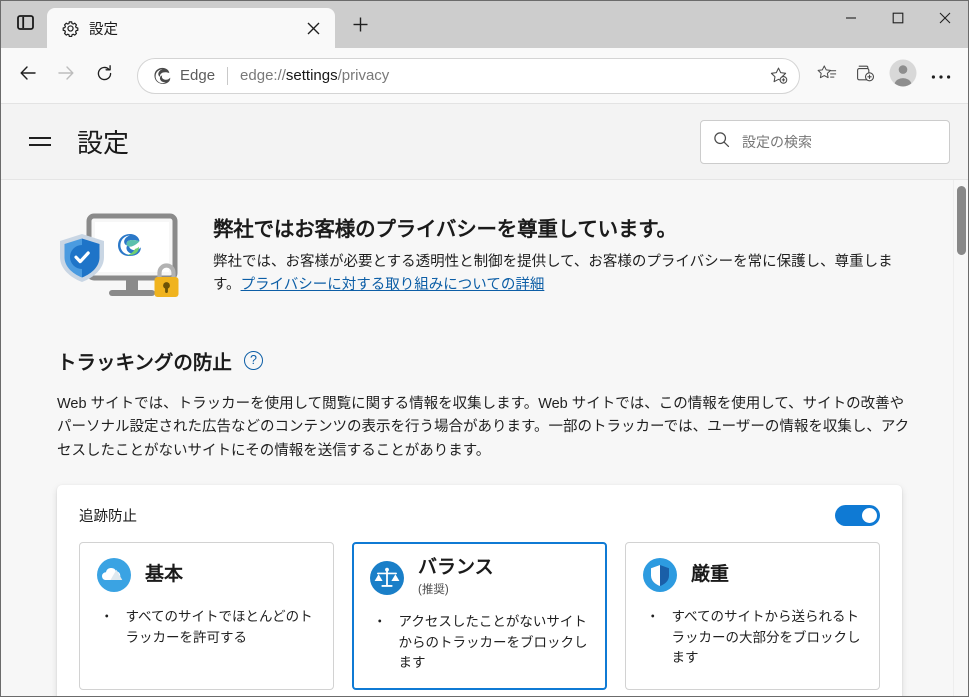 The image size is (969, 697). I want to click on settings-search-box, so click(825, 141).